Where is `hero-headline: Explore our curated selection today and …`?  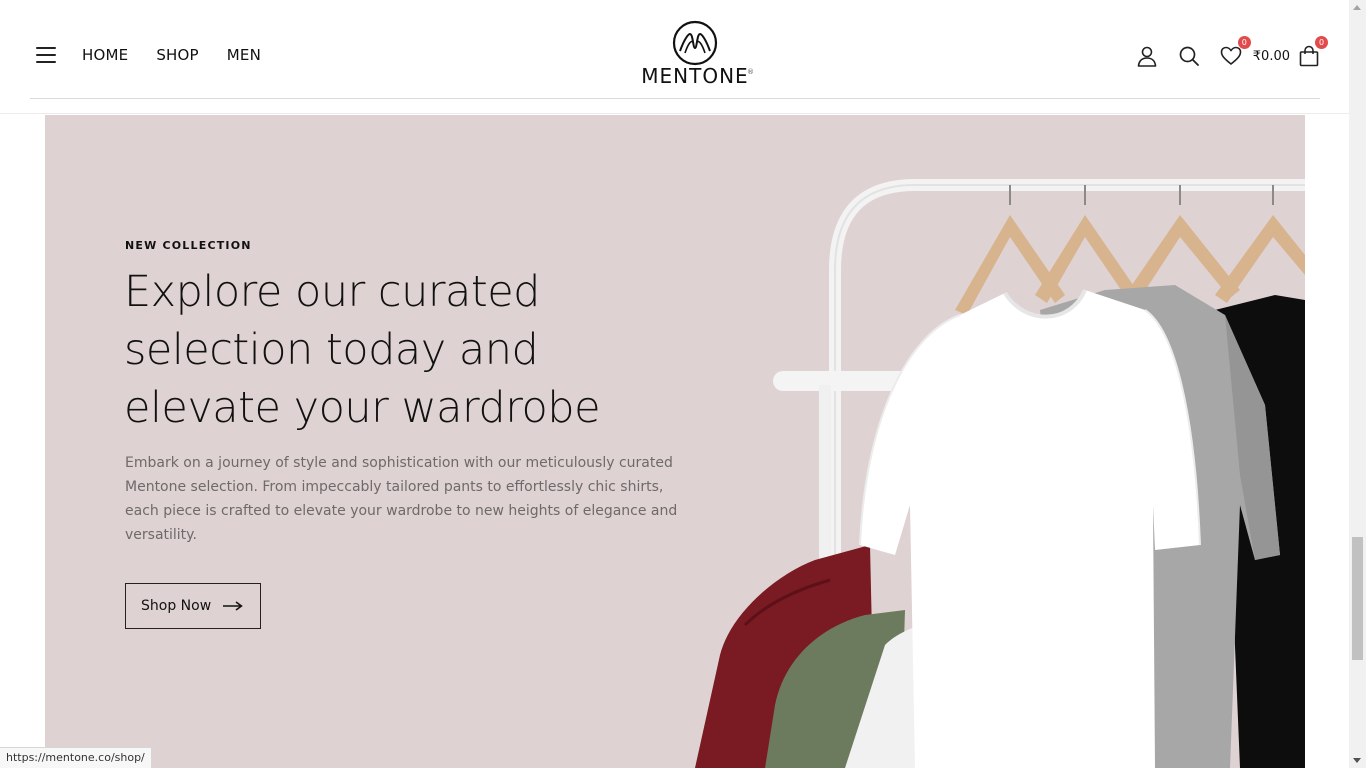
hero-headline: Explore our curated selection today and … is located at coordinates (362, 350).